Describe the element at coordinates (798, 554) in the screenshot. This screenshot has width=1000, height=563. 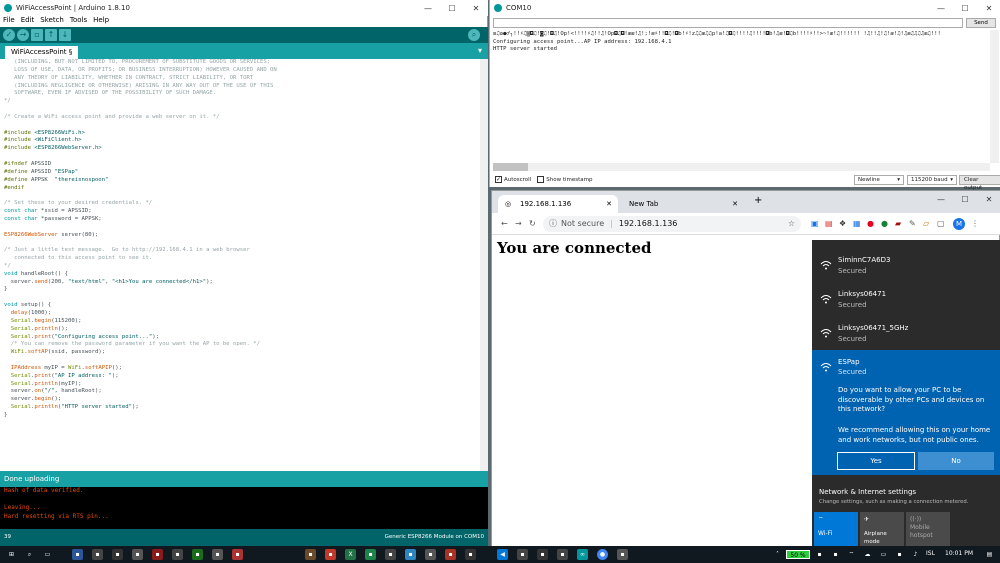
I see `battery-indicator: 50 %` at that location.